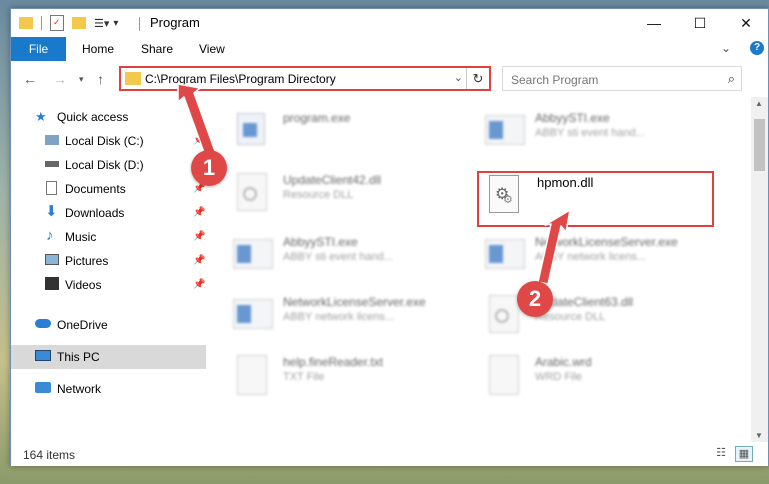  Describe the element at coordinates (83, 285) in the screenshot. I see `sidebar-item-label: Videos` at that location.